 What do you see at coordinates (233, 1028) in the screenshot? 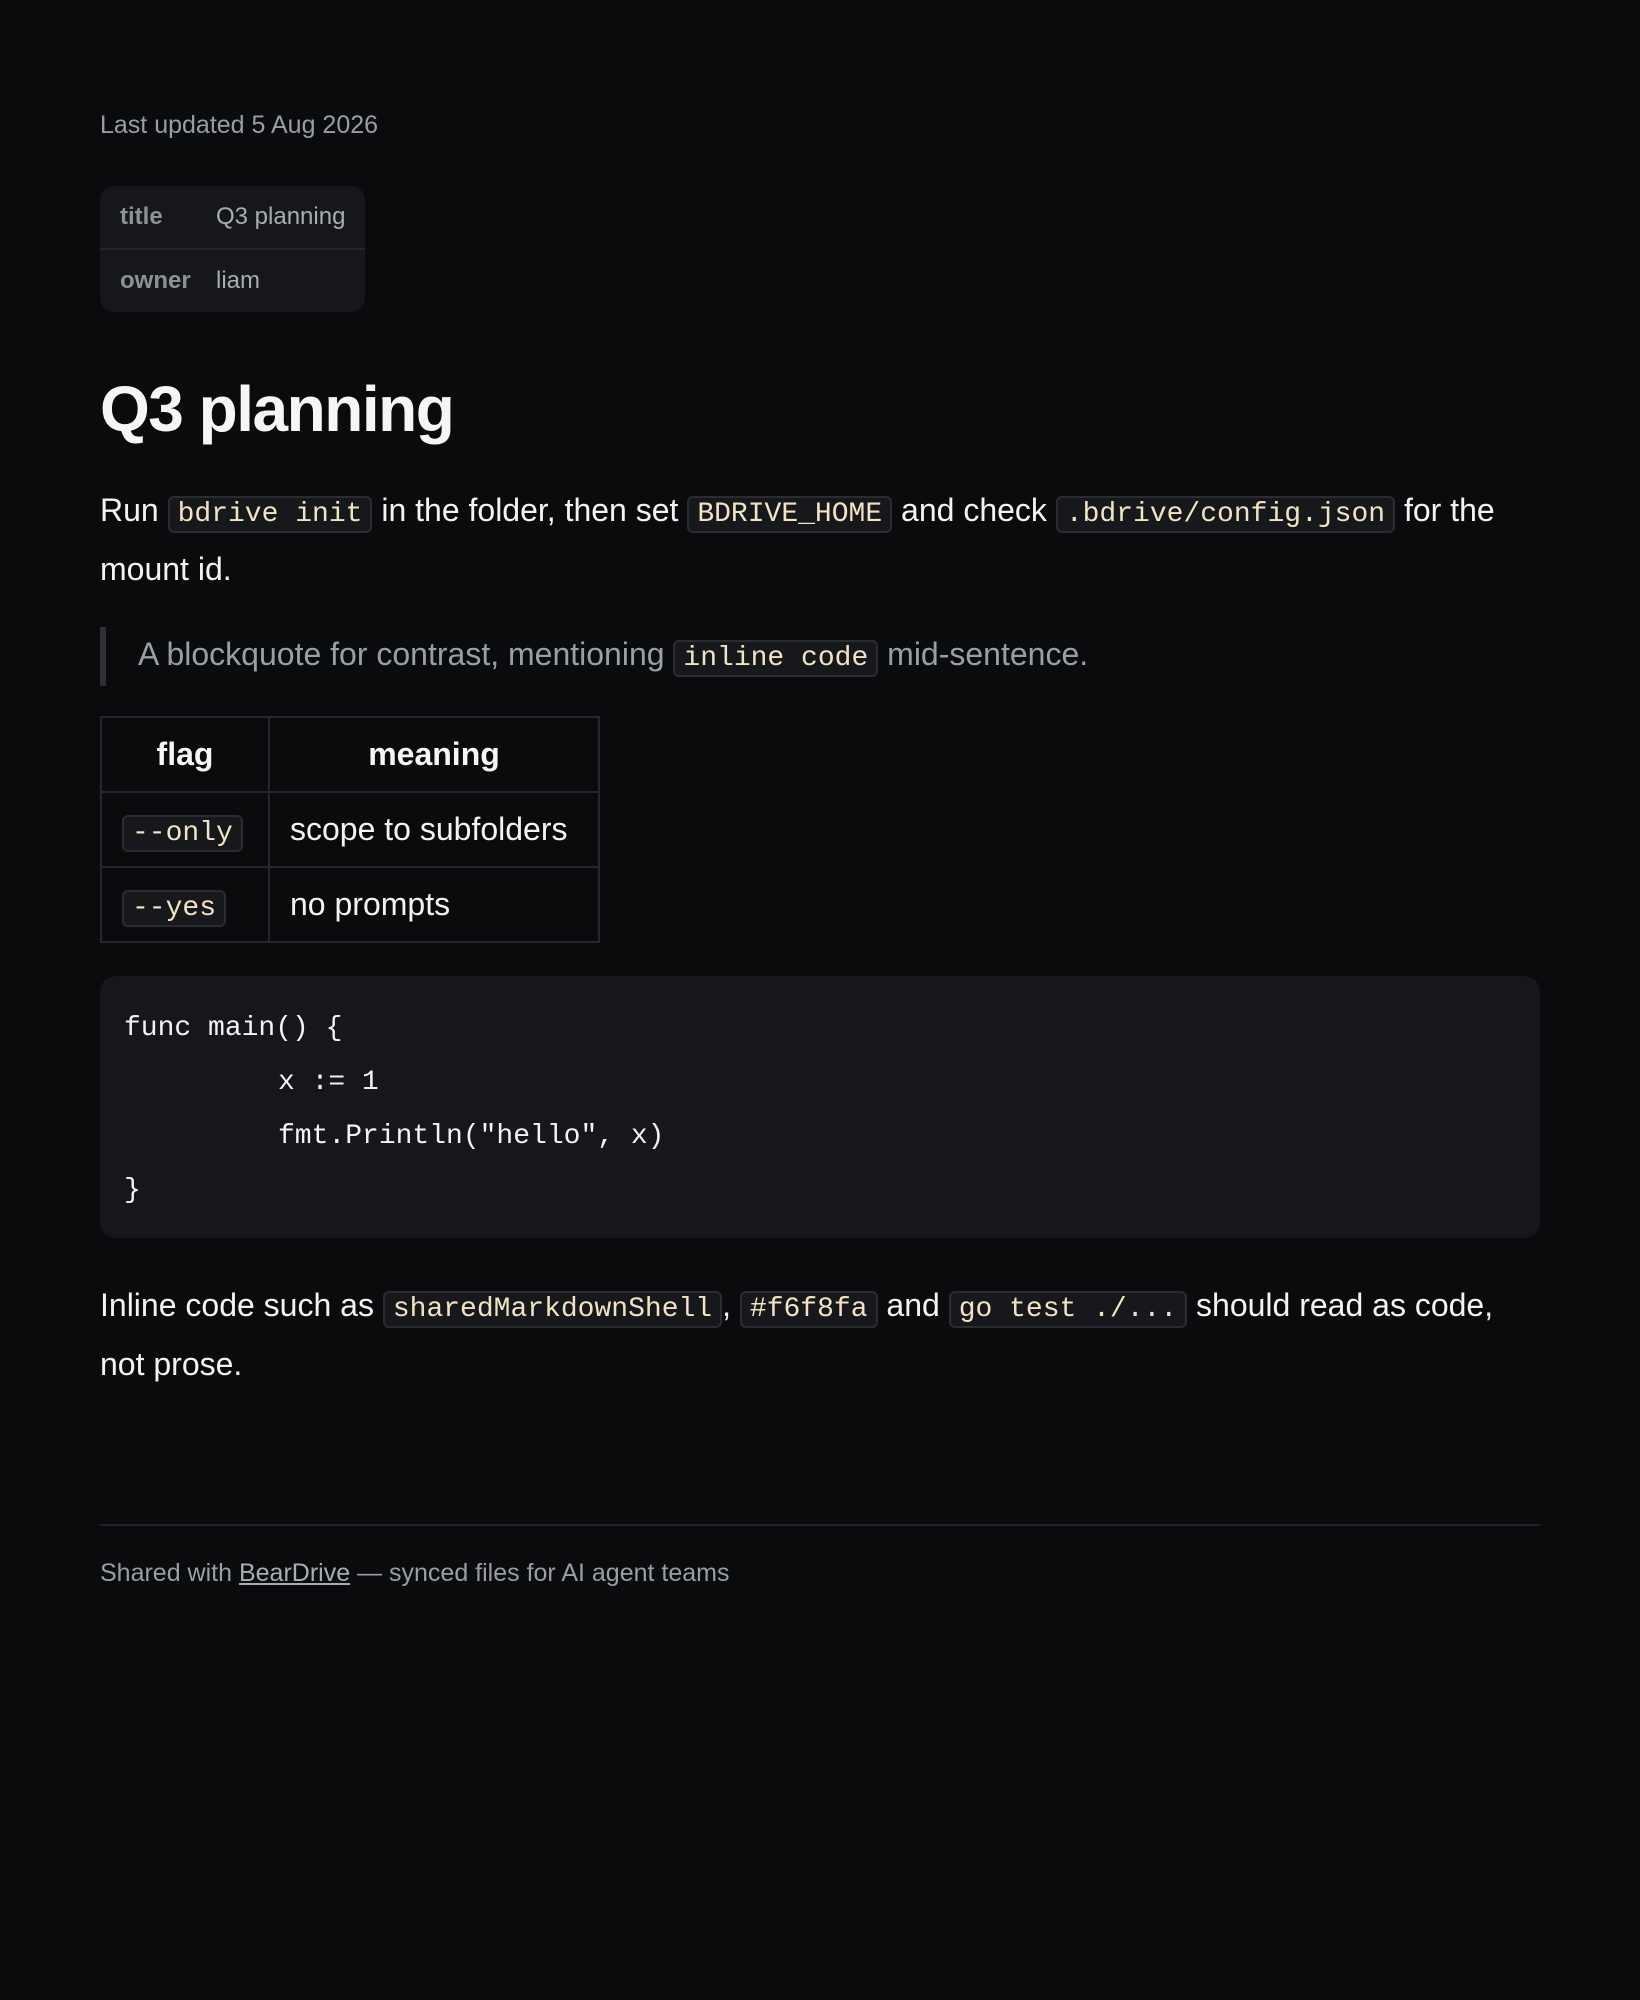
I see `code-line: func main() {` at bounding box center [233, 1028].